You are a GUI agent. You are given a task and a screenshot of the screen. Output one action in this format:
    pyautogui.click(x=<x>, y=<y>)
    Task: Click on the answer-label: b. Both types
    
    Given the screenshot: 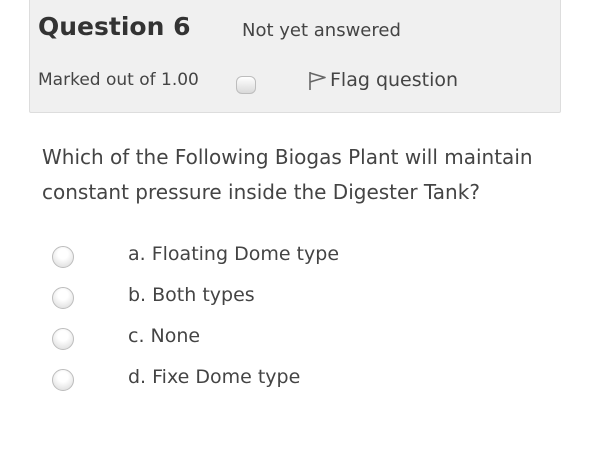 What is the action you would take?
    pyautogui.click(x=191, y=295)
    